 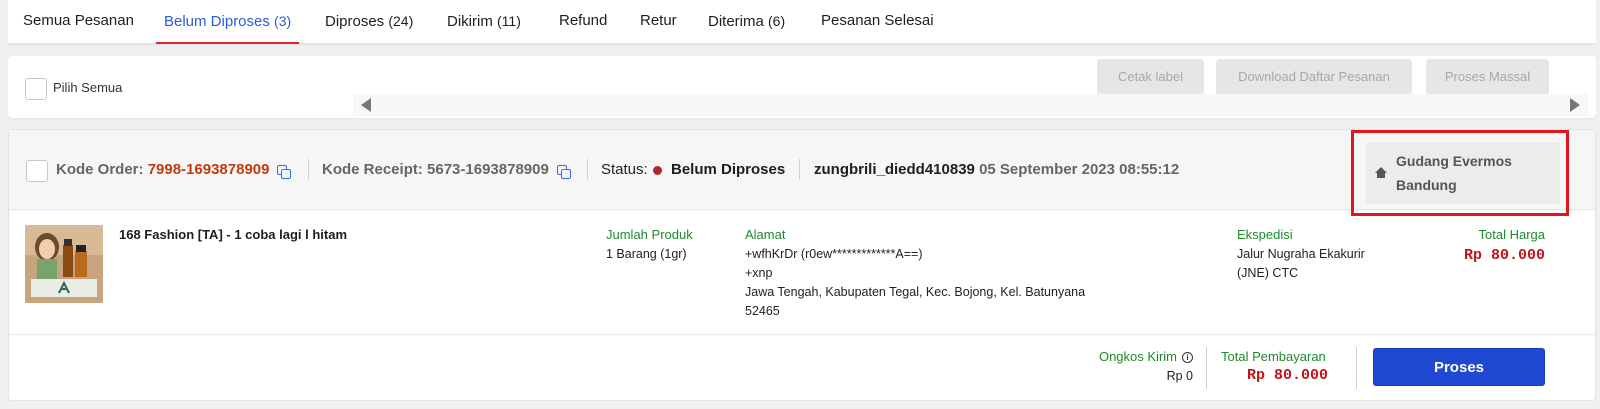 I want to click on jumlah-produk-value: 1 Barang (1gr), so click(x=646, y=254).